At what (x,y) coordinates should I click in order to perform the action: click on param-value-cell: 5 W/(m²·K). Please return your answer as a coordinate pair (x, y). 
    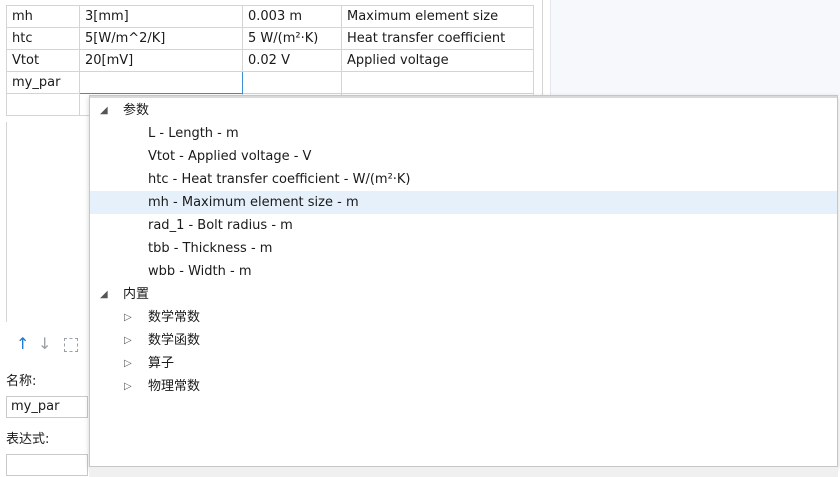
    Looking at the image, I should click on (292, 38).